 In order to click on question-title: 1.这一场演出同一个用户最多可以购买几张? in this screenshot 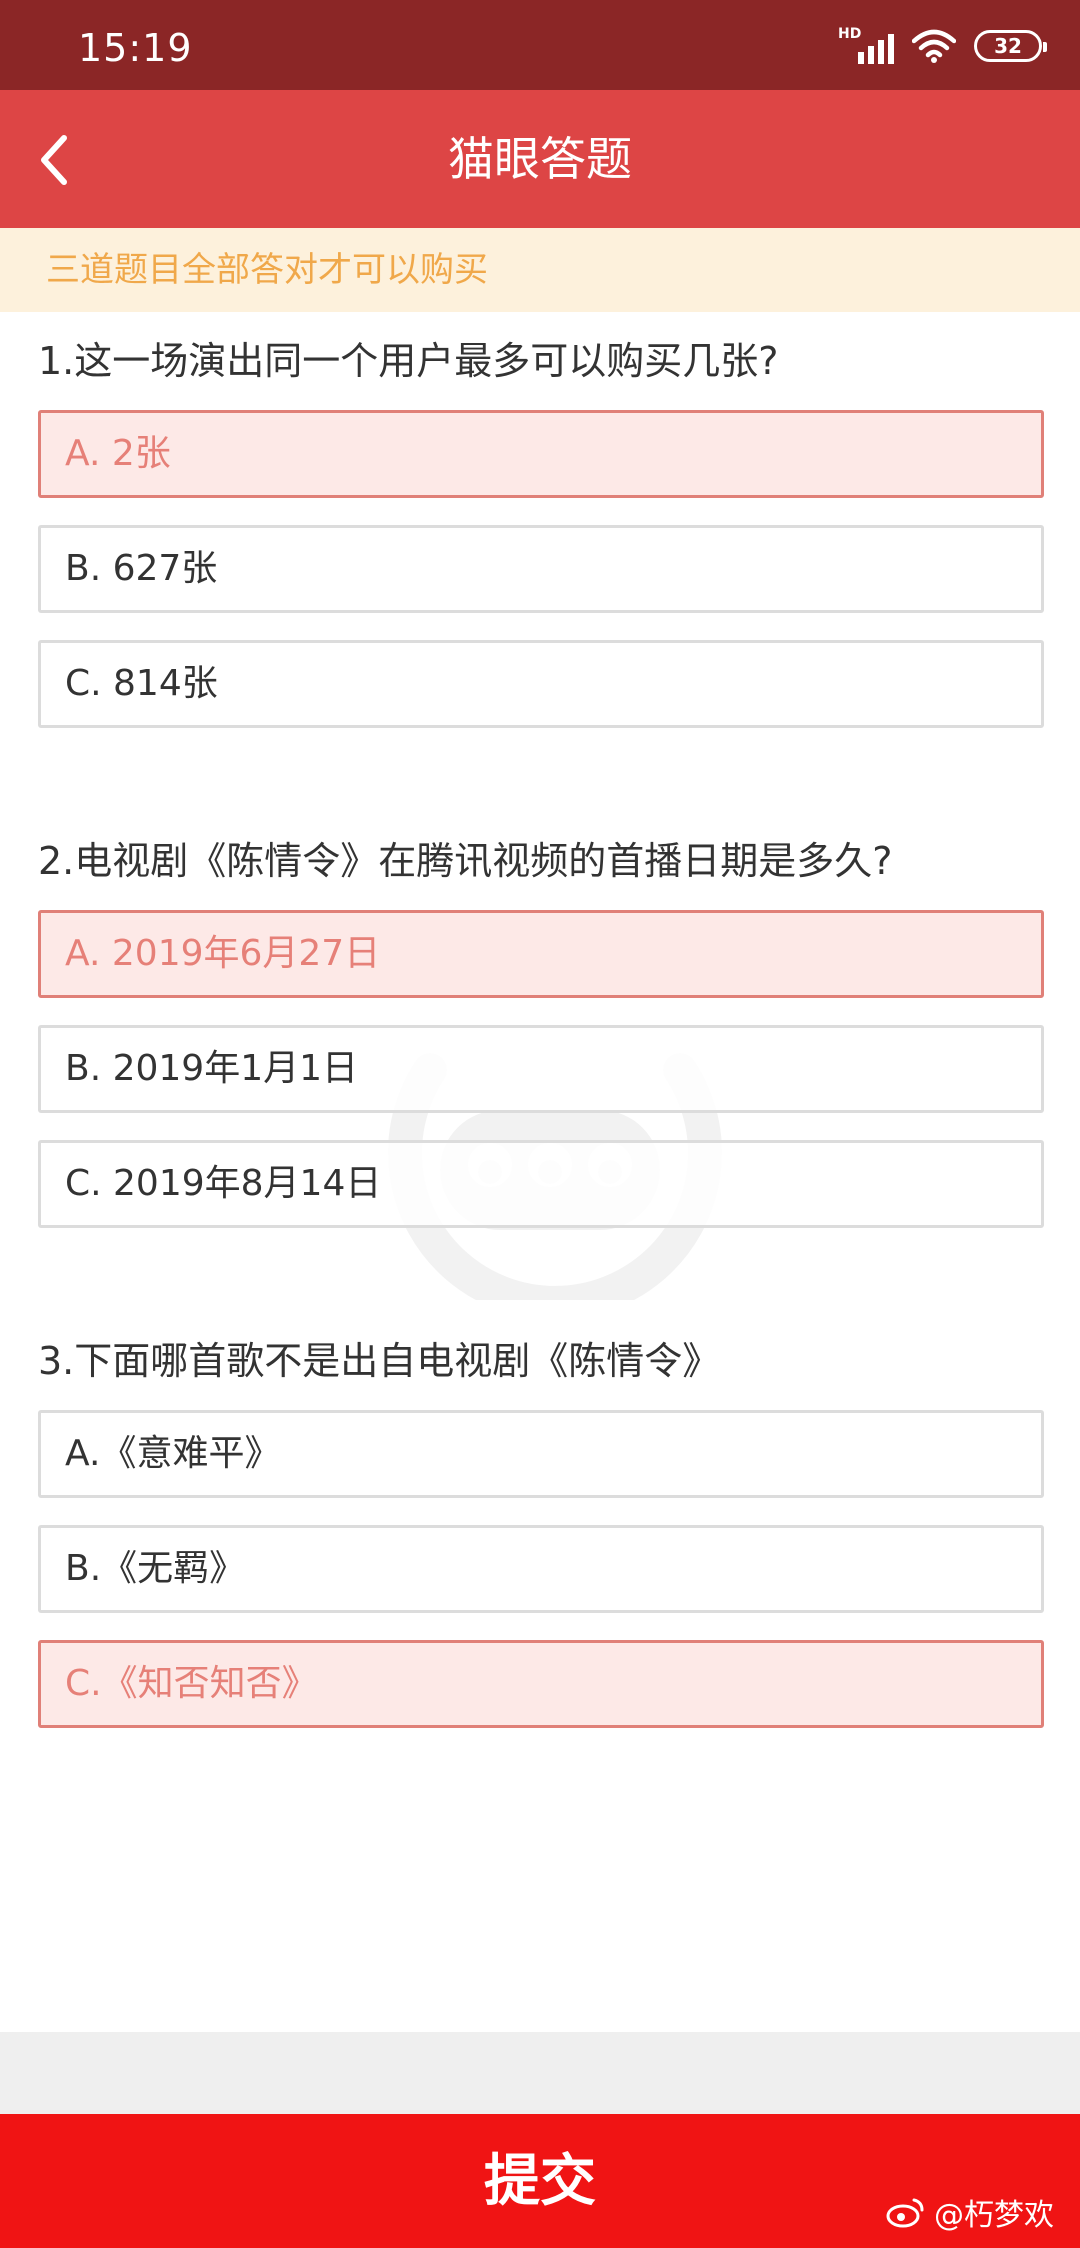, I will do `click(408, 361)`.